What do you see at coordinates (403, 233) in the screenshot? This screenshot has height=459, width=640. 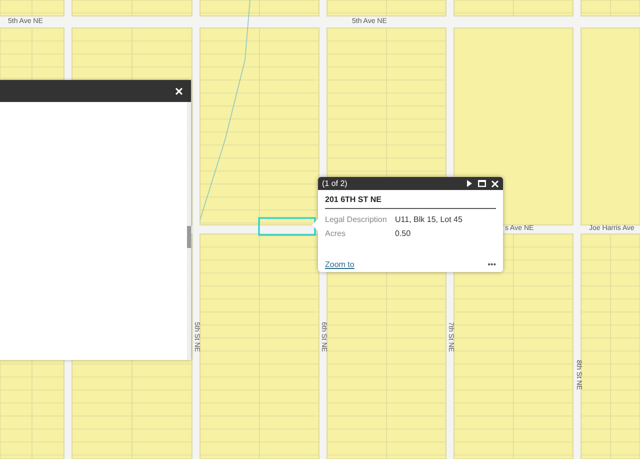 I see `field-value: 0.50` at bounding box center [403, 233].